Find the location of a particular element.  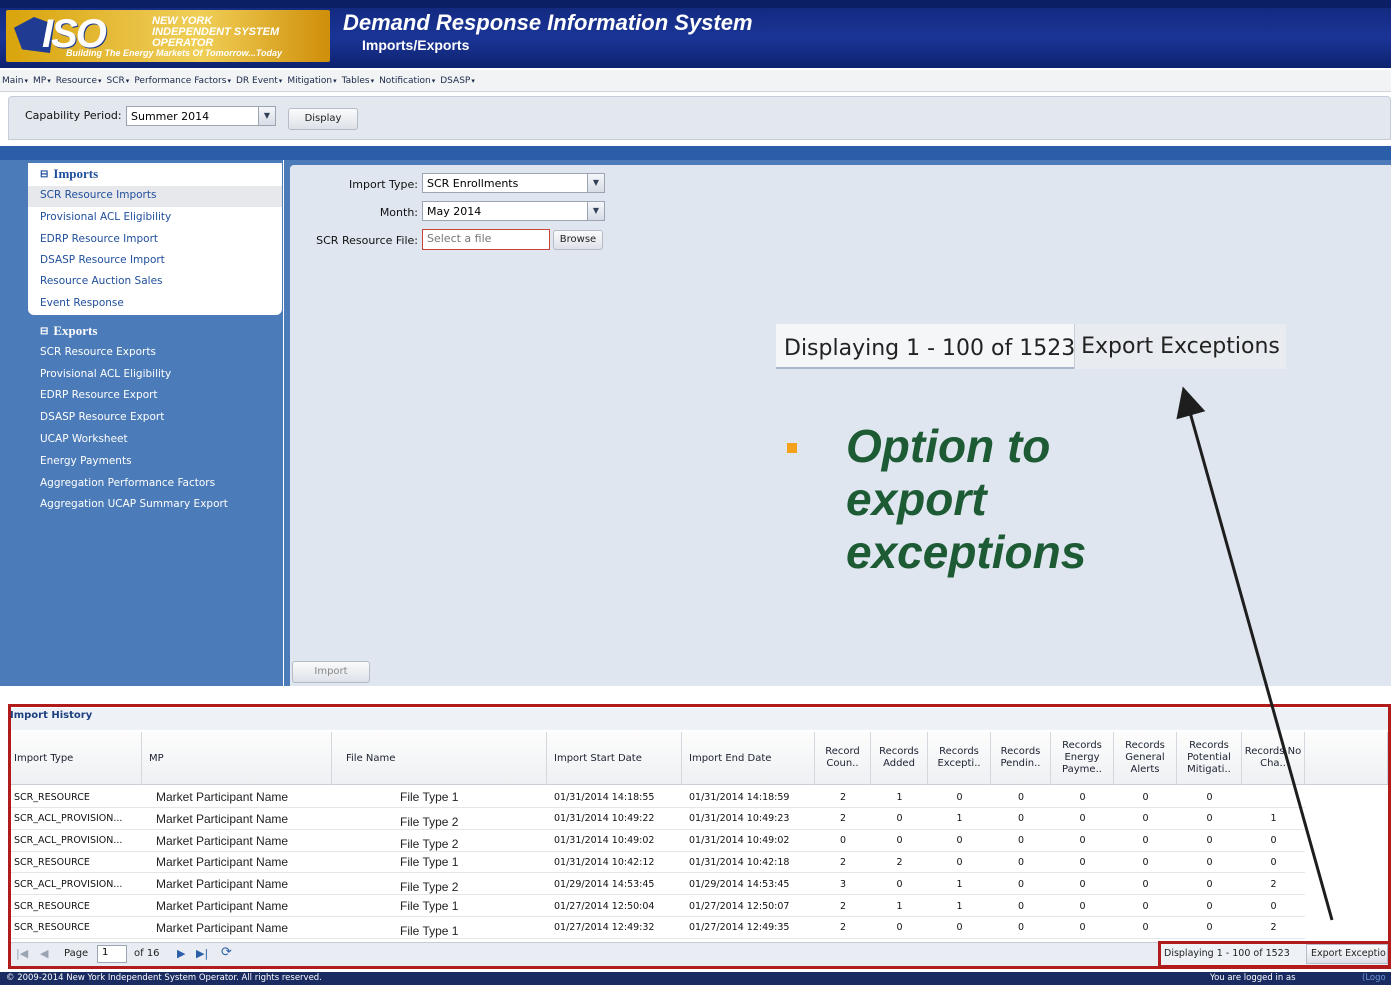

export-exceptions-button: Export Exceptio is located at coordinates (1347, 954).